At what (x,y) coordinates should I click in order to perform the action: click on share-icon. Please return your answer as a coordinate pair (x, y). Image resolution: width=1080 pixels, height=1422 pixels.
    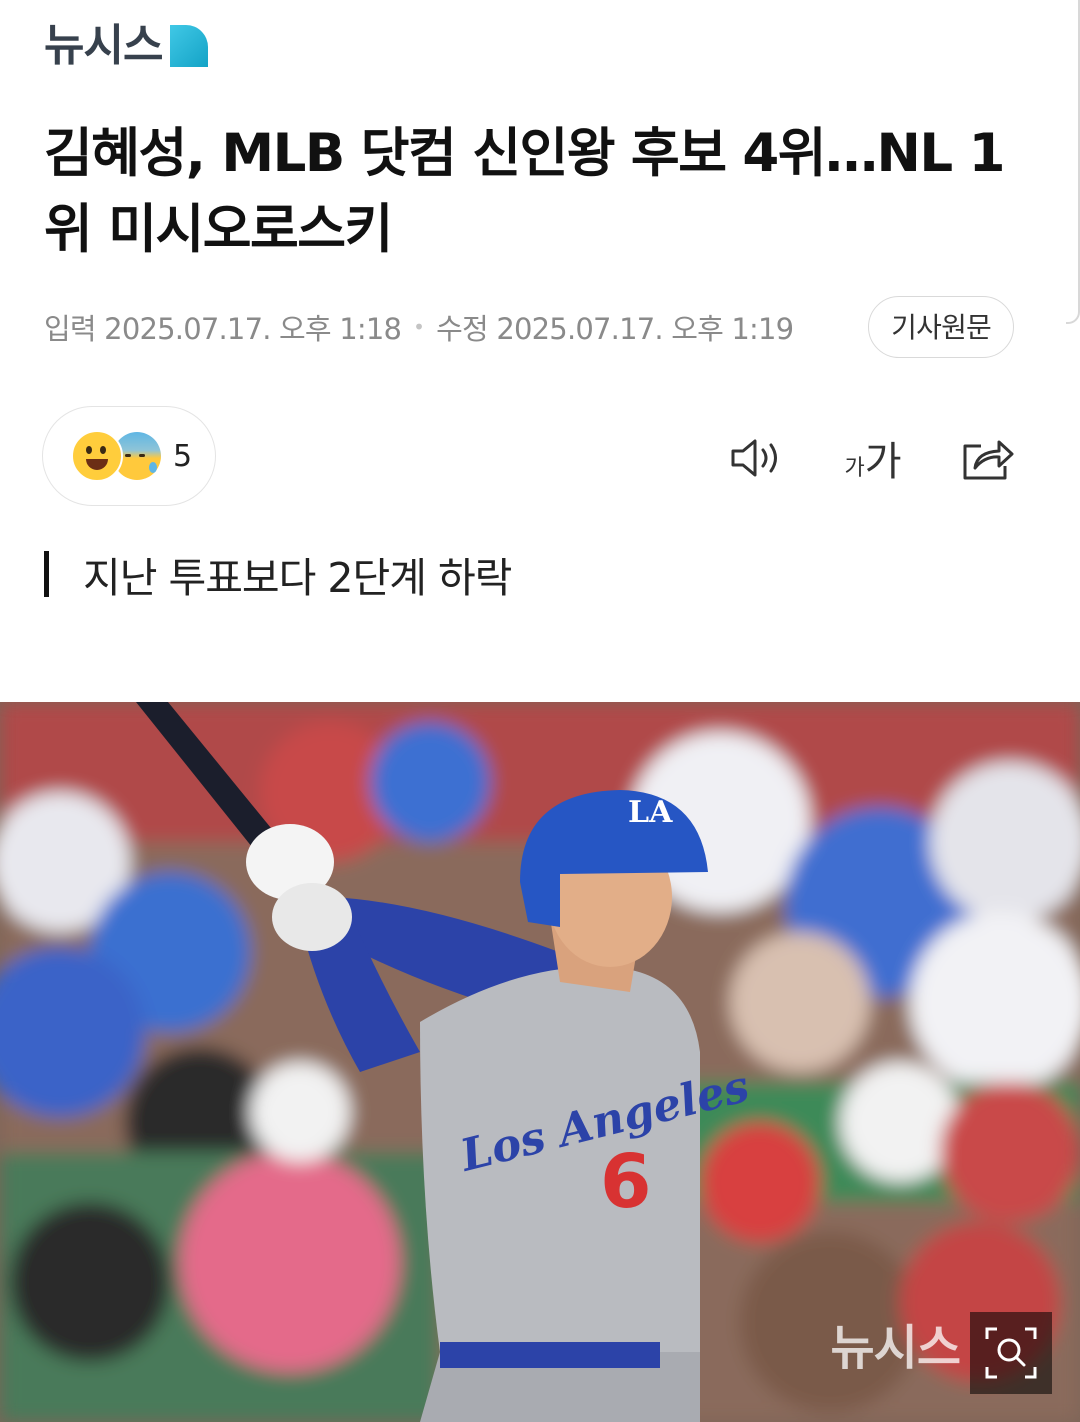
    Looking at the image, I should click on (987, 458).